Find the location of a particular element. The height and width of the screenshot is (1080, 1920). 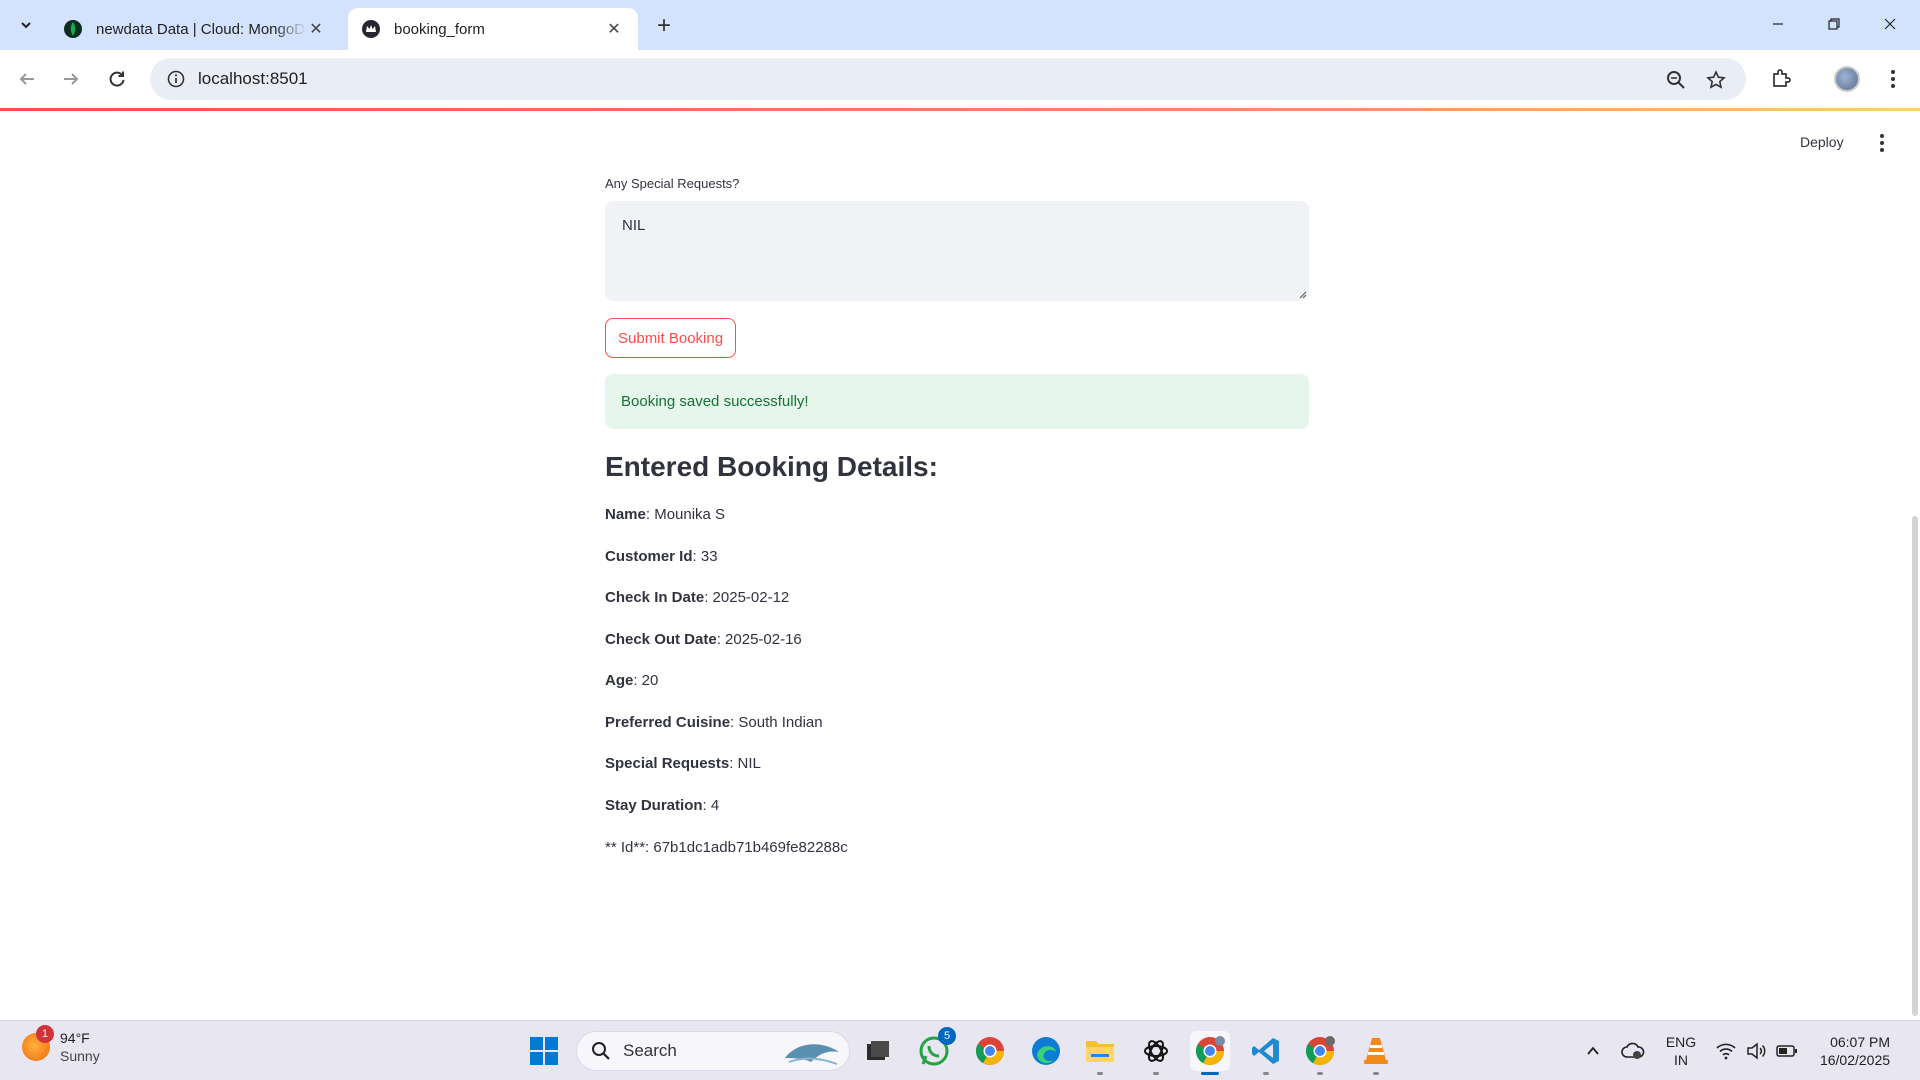

detail-stay-duration: Stay Duration: 4 is located at coordinates (662, 805).